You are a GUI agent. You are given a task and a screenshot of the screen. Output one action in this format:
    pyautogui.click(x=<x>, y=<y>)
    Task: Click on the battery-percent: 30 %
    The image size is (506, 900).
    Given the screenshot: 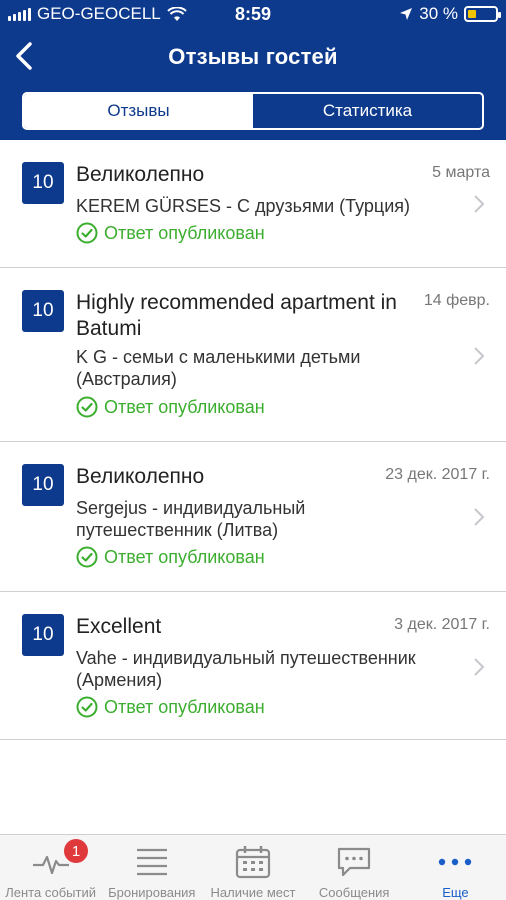 What is the action you would take?
    pyautogui.click(x=438, y=13)
    